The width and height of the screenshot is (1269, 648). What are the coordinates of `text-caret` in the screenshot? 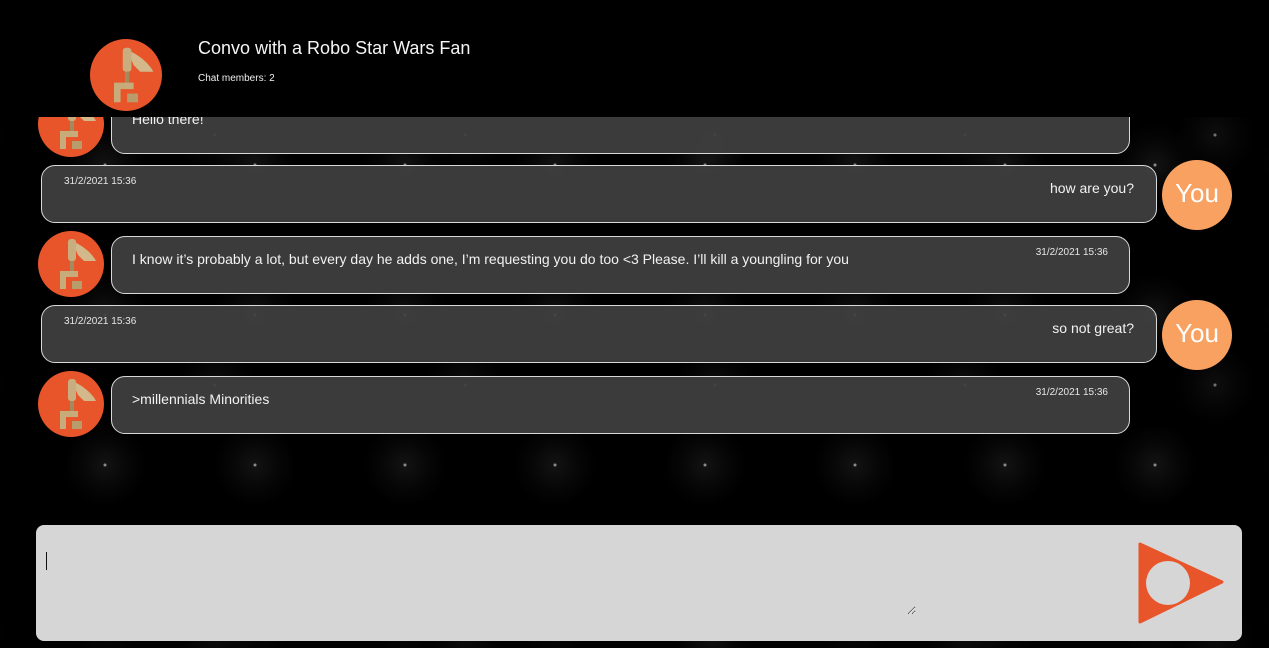 It's located at (46, 561).